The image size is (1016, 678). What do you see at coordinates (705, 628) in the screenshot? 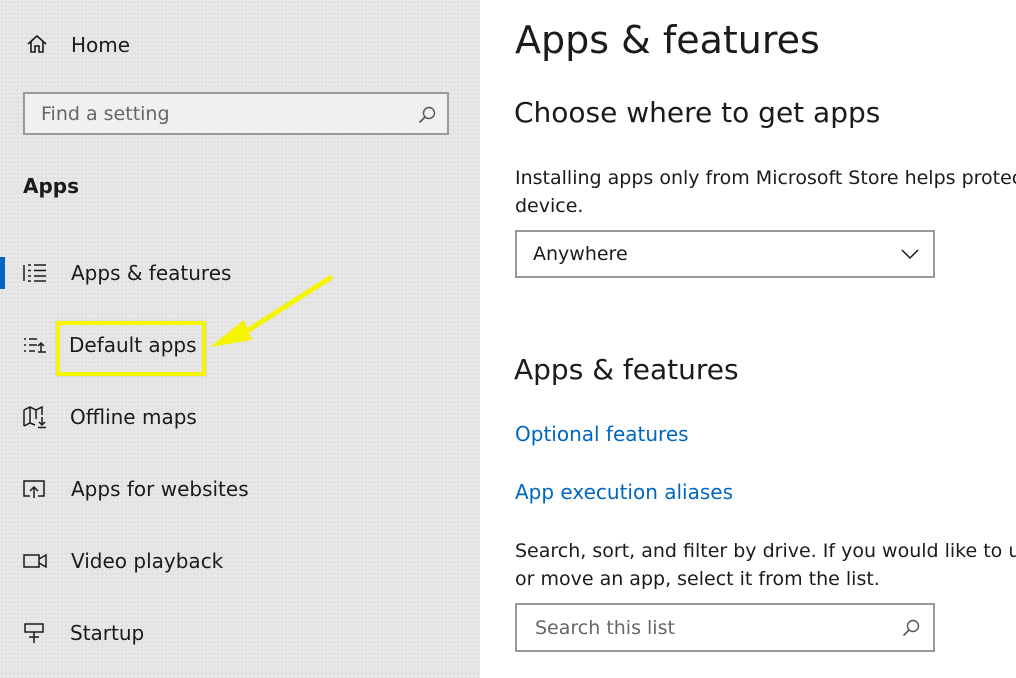
I see `search-list-input` at bounding box center [705, 628].